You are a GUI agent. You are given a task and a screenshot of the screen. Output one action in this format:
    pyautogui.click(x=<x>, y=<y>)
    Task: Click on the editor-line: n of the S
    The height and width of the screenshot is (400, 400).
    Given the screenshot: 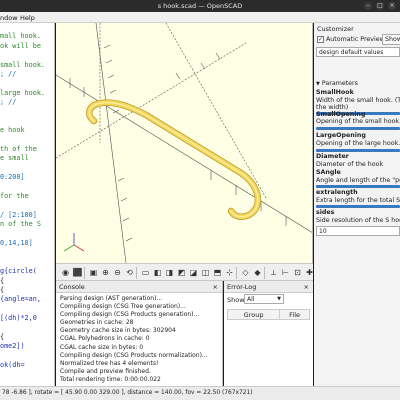 What is the action you would take?
    pyautogui.click(x=27, y=224)
    